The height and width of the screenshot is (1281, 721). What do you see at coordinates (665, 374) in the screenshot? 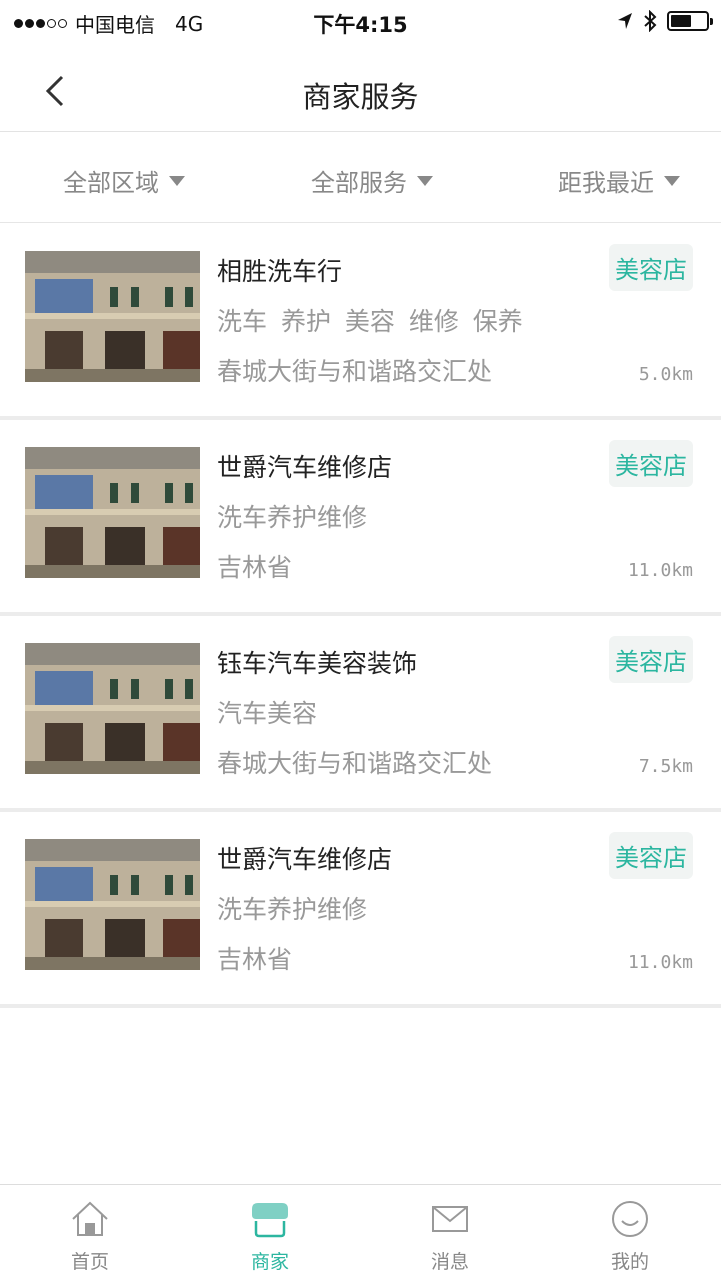
I see `shop-distance: 5.0km` at bounding box center [665, 374].